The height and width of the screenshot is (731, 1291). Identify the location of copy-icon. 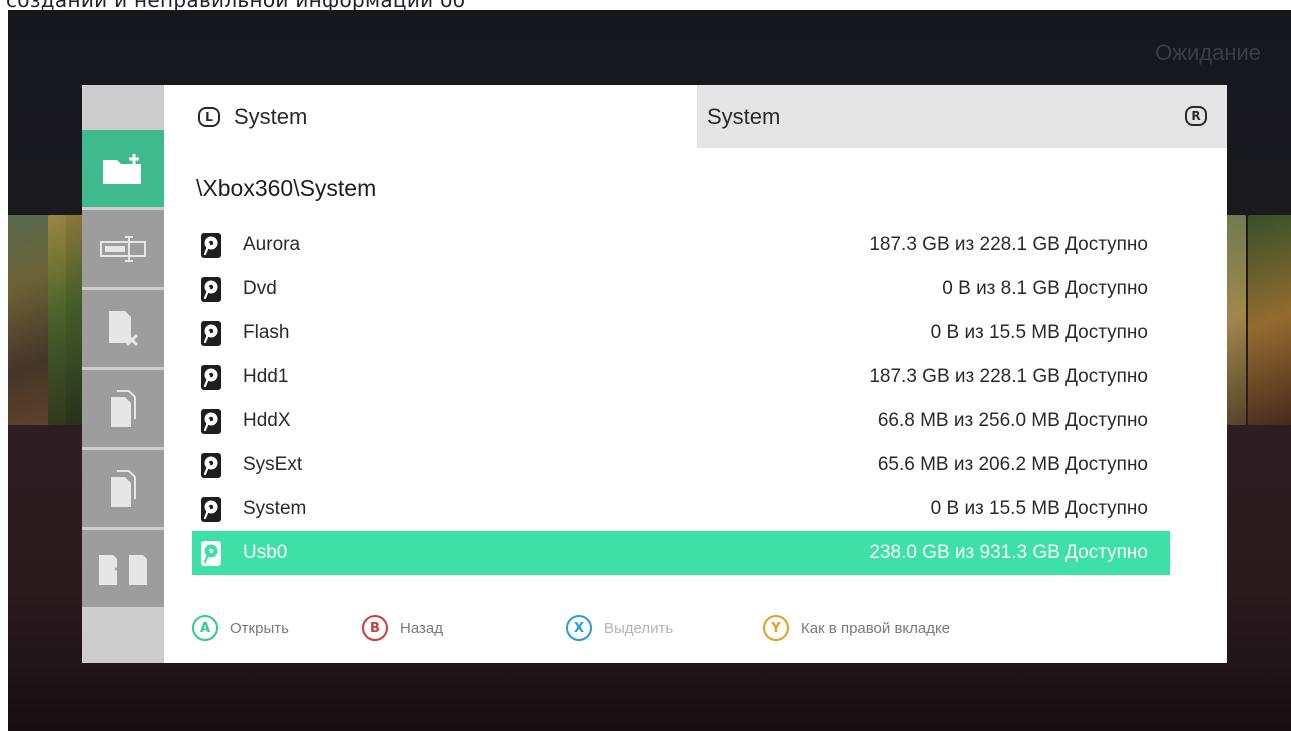
(123, 409).